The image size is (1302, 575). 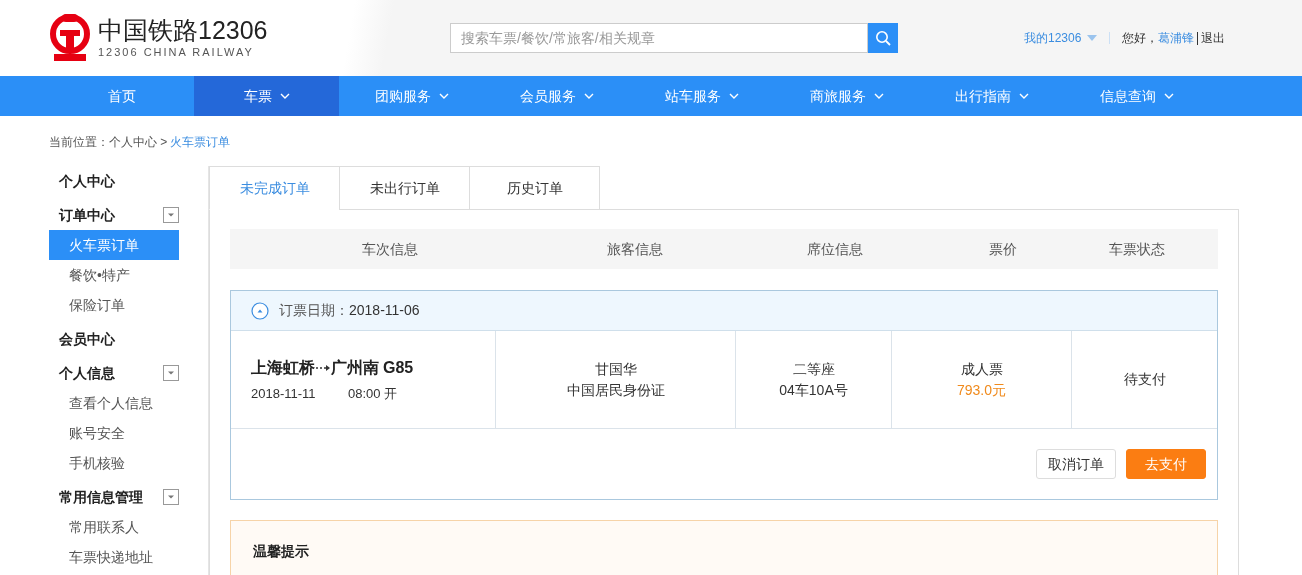 I want to click on sidebar-group-title: 个人中心, so click(x=87, y=181).